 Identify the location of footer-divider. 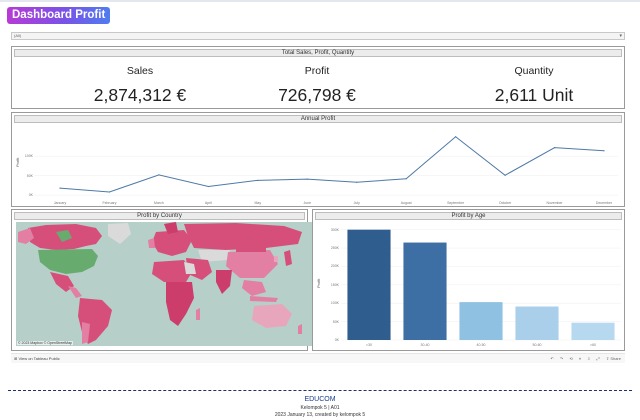
(320, 390).